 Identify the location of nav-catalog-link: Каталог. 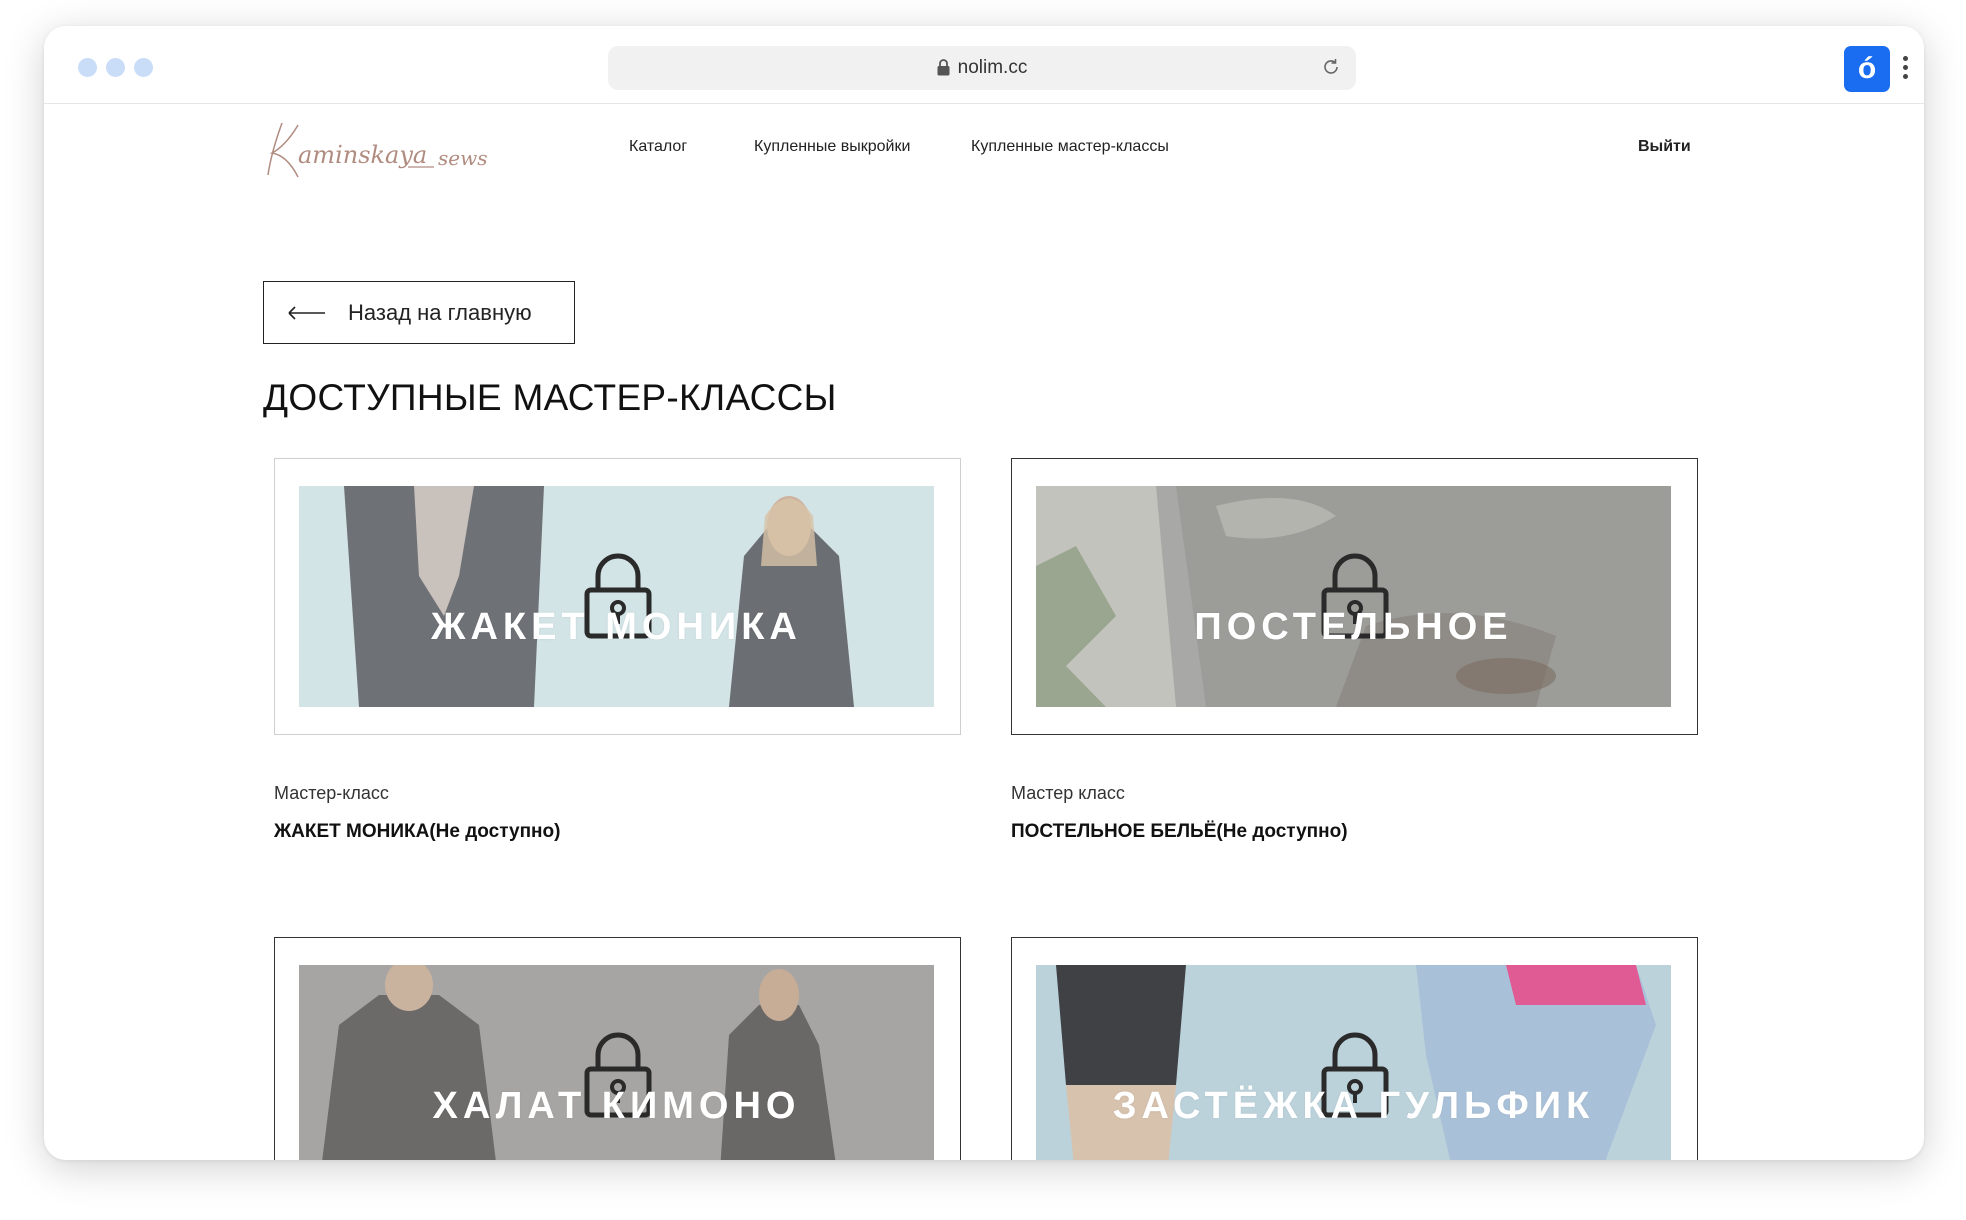
(658, 147).